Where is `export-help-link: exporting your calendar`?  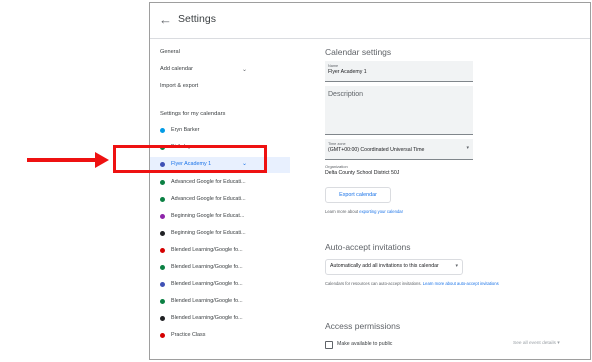
export-help-link: exporting your calendar is located at coordinates (381, 211).